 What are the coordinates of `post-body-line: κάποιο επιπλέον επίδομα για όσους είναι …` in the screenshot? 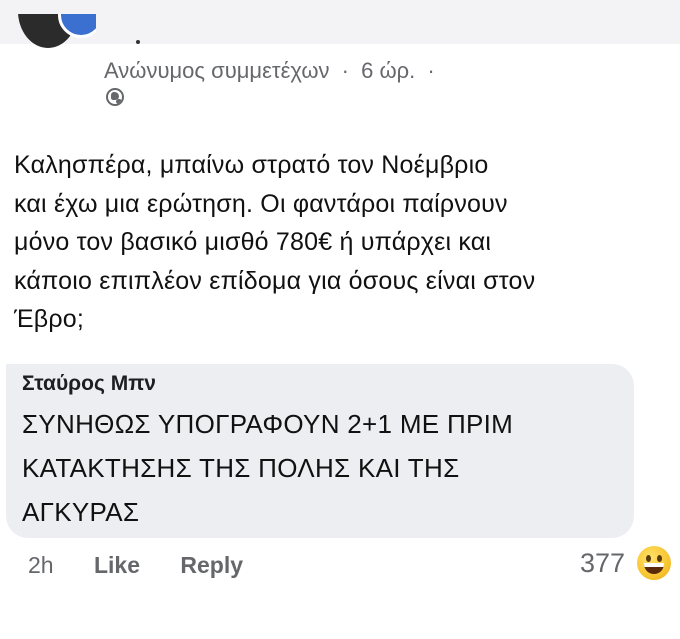 It's located at (275, 280).